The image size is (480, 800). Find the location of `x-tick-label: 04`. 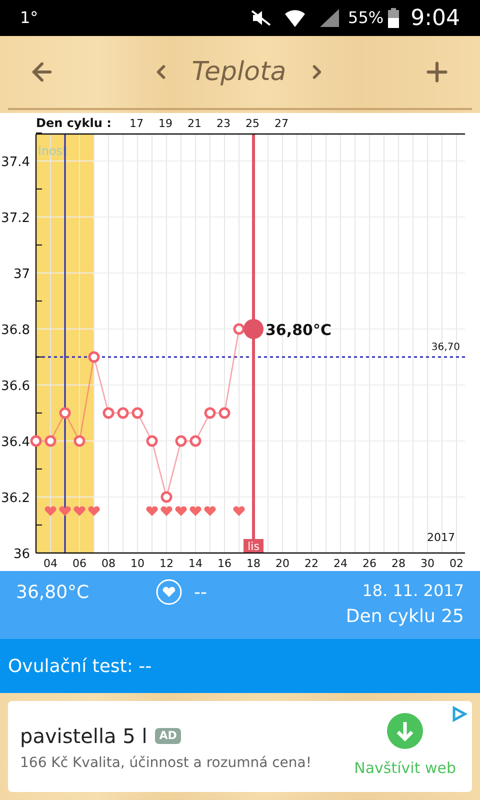

x-tick-label: 04 is located at coordinates (51, 563).